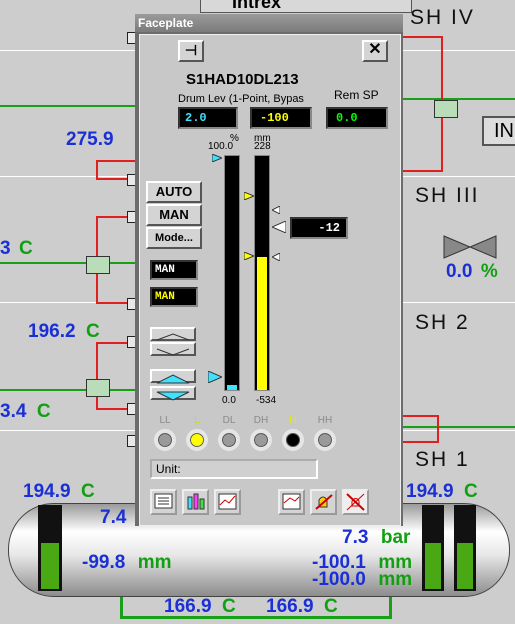  I want to click on pv-bar-fill, so click(262, 323).